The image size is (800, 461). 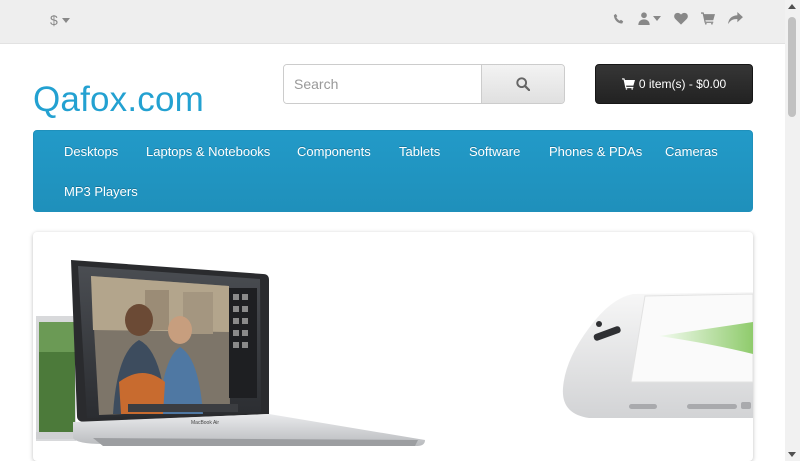 I want to click on share-icon, so click(x=735, y=18).